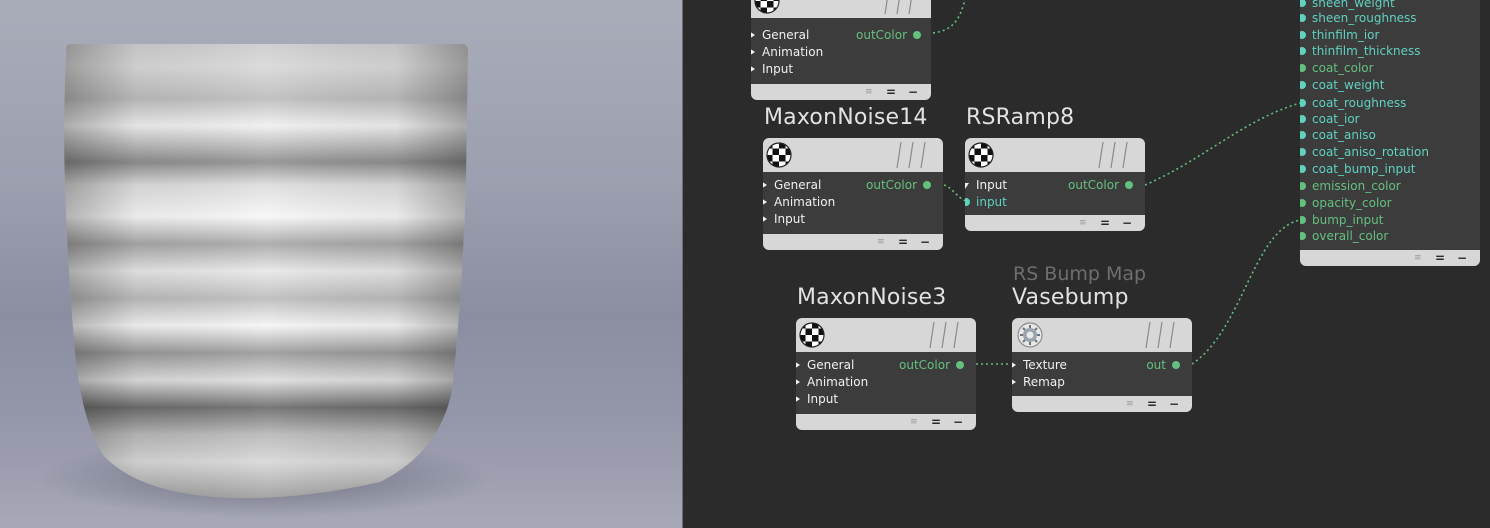 This screenshot has width=1490, height=528. What do you see at coordinates (846, 117) in the screenshot?
I see `node-title-maxonnoise14: MaxonNoise14` at bounding box center [846, 117].